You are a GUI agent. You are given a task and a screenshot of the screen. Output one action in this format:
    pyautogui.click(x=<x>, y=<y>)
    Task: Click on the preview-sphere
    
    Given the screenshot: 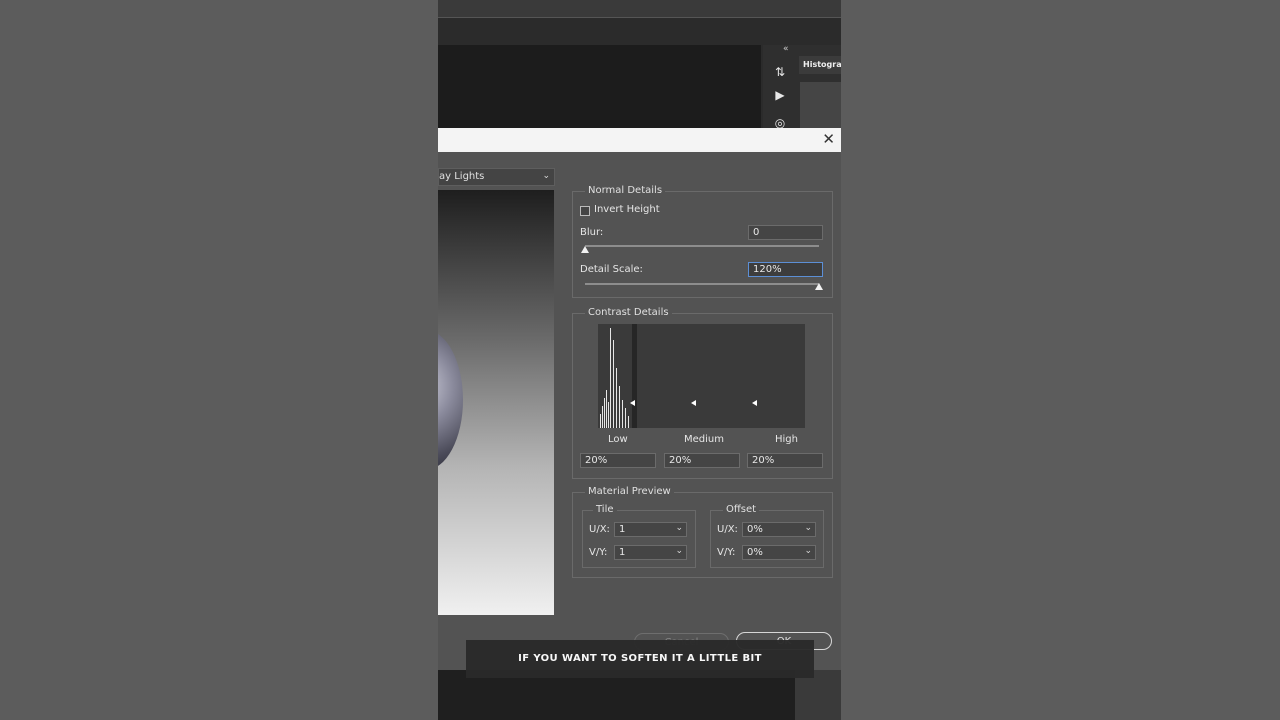 What is the action you would take?
    pyautogui.click(x=450, y=400)
    